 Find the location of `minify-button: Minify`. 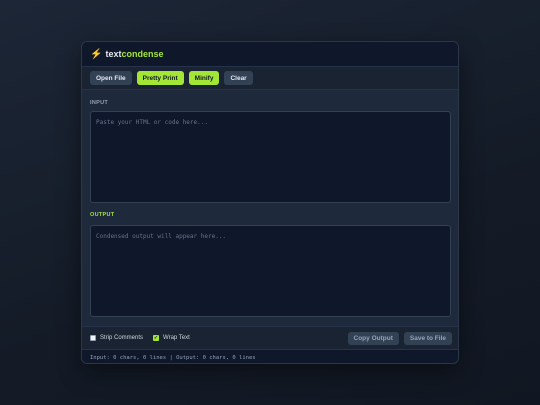

minify-button: Minify is located at coordinates (204, 78).